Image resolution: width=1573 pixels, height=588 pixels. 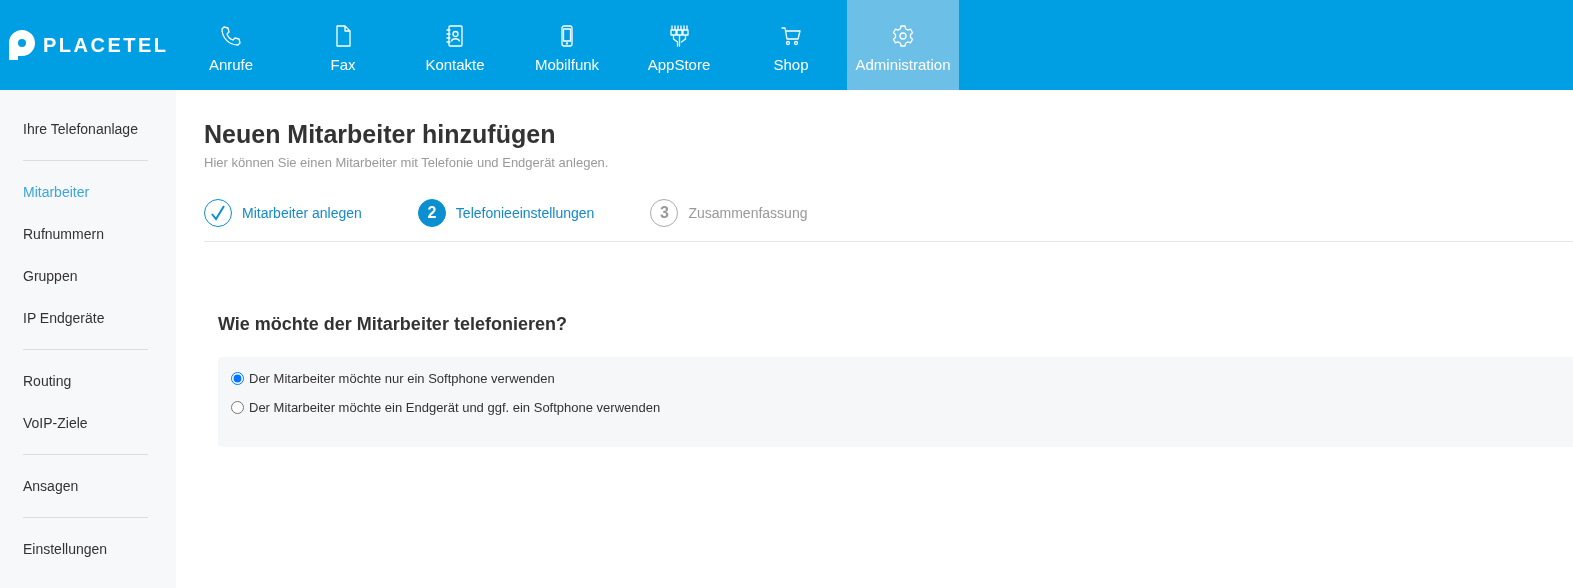 I want to click on sidebar-item: Einstellungen, so click(x=99, y=549).